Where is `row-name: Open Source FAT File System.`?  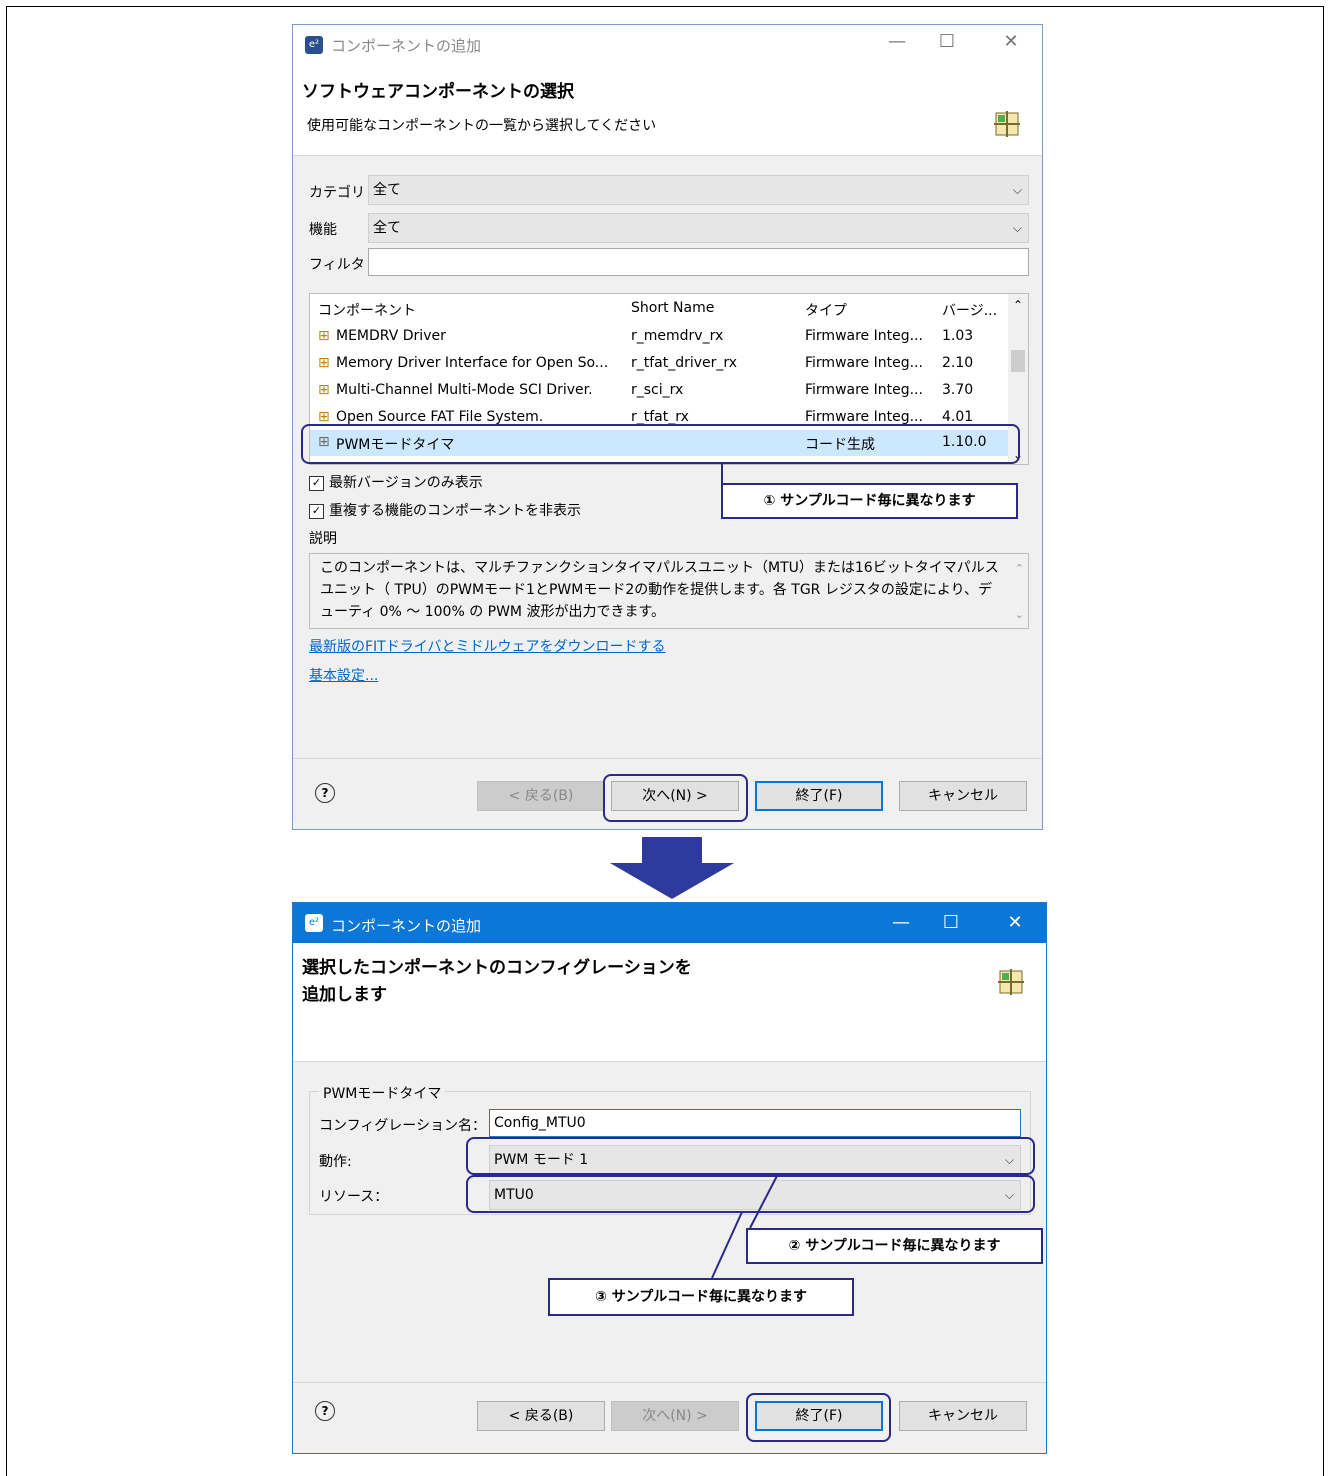
row-name: Open Source FAT File System. is located at coordinates (440, 417).